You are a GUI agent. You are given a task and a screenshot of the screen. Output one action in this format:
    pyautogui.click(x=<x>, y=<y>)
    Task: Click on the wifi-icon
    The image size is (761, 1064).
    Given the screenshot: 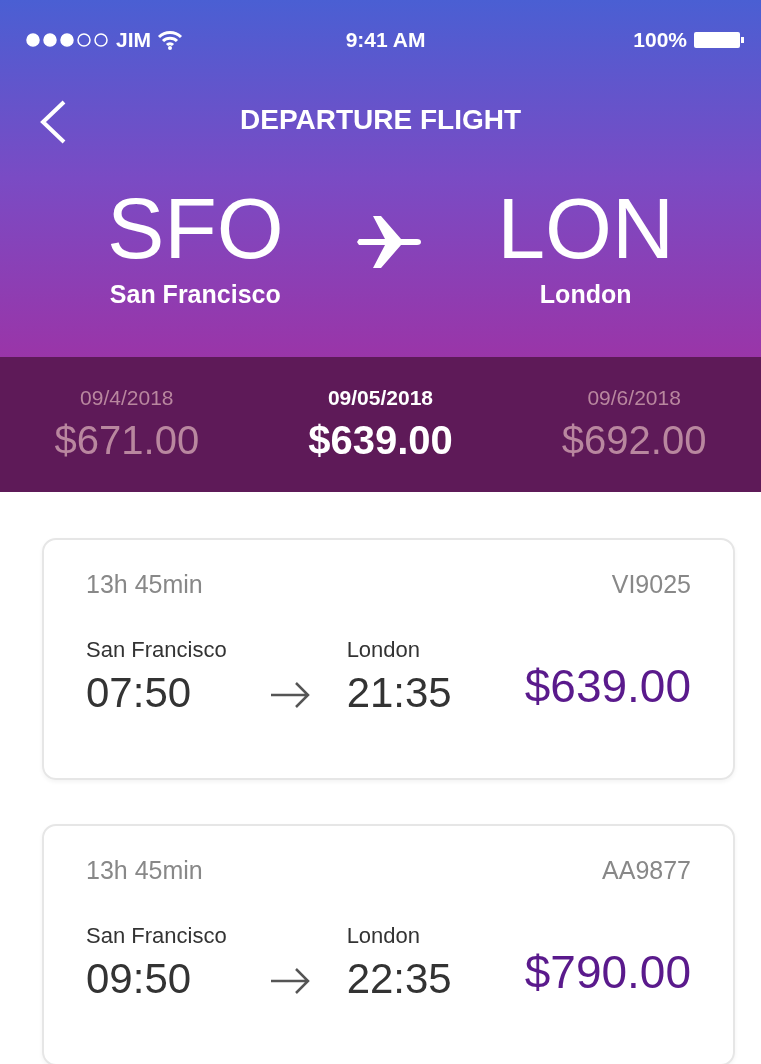 What is the action you would take?
    pyautogui.click(x=170, y=40)
    